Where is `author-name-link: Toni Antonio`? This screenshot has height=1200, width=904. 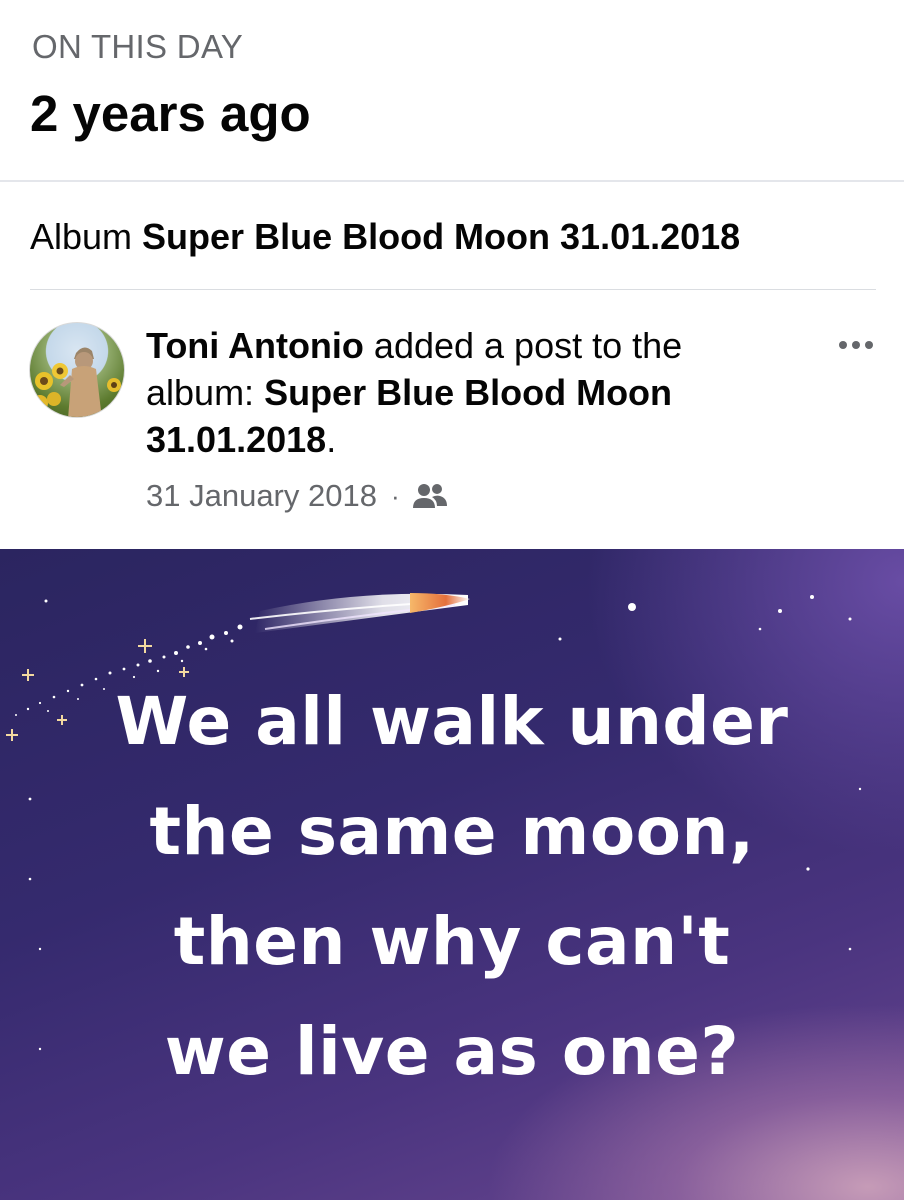
author-name-link: Toni Antonio is located at coordinates (255, 345).